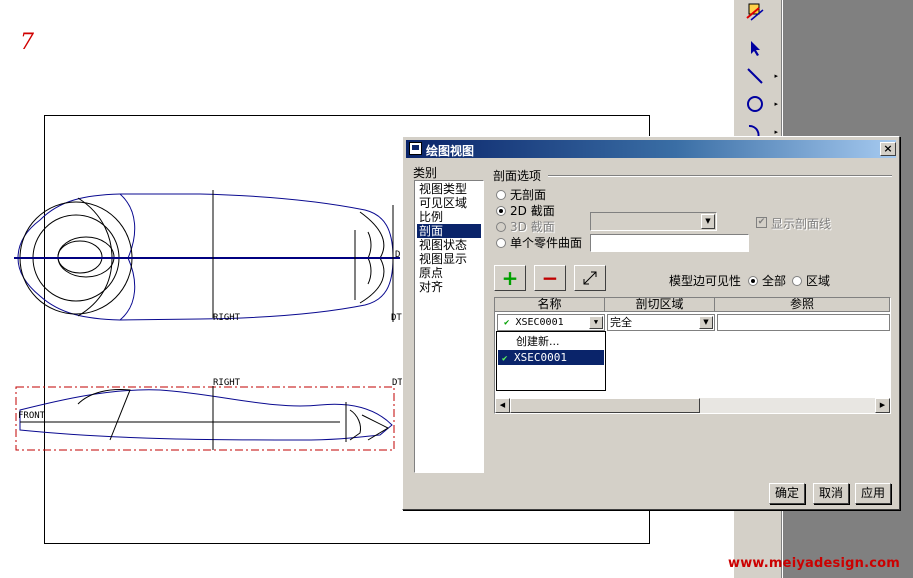  I want to click on minus-icon: −, so click(550, 278).